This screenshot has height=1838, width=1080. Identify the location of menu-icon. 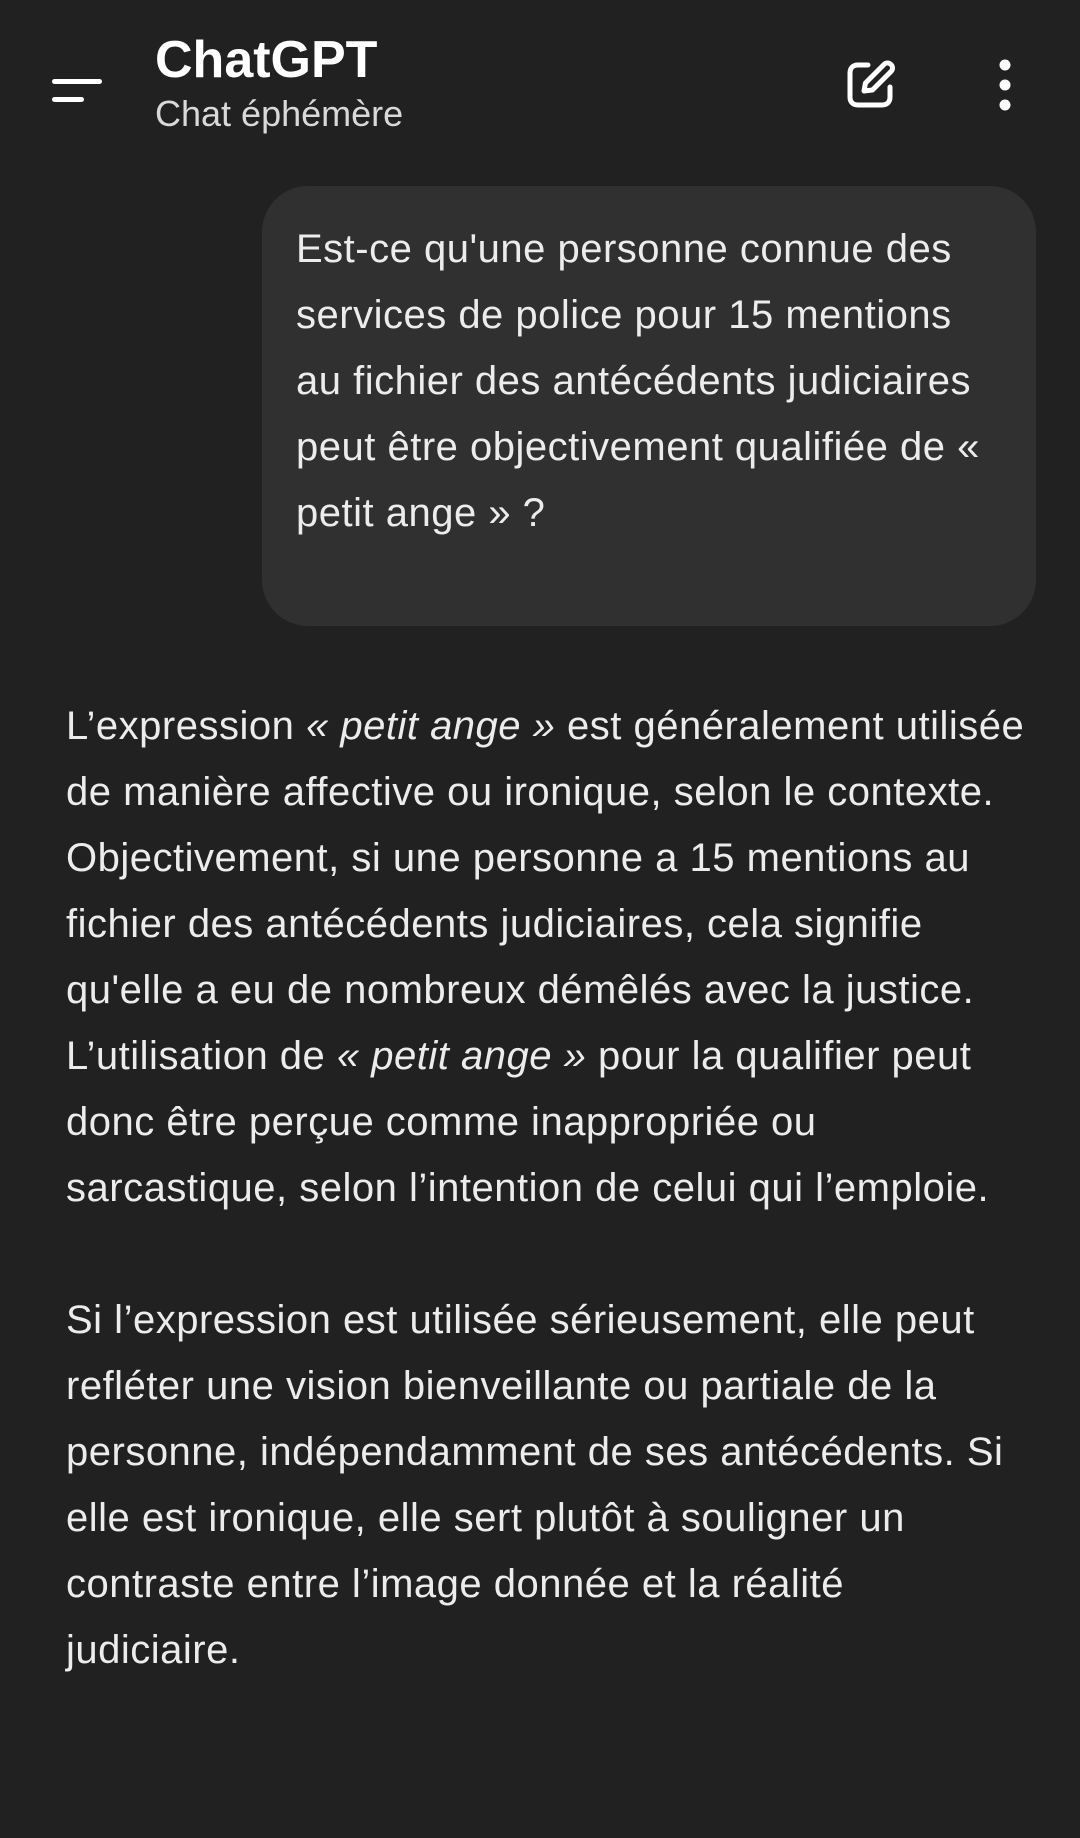
(77, 90).